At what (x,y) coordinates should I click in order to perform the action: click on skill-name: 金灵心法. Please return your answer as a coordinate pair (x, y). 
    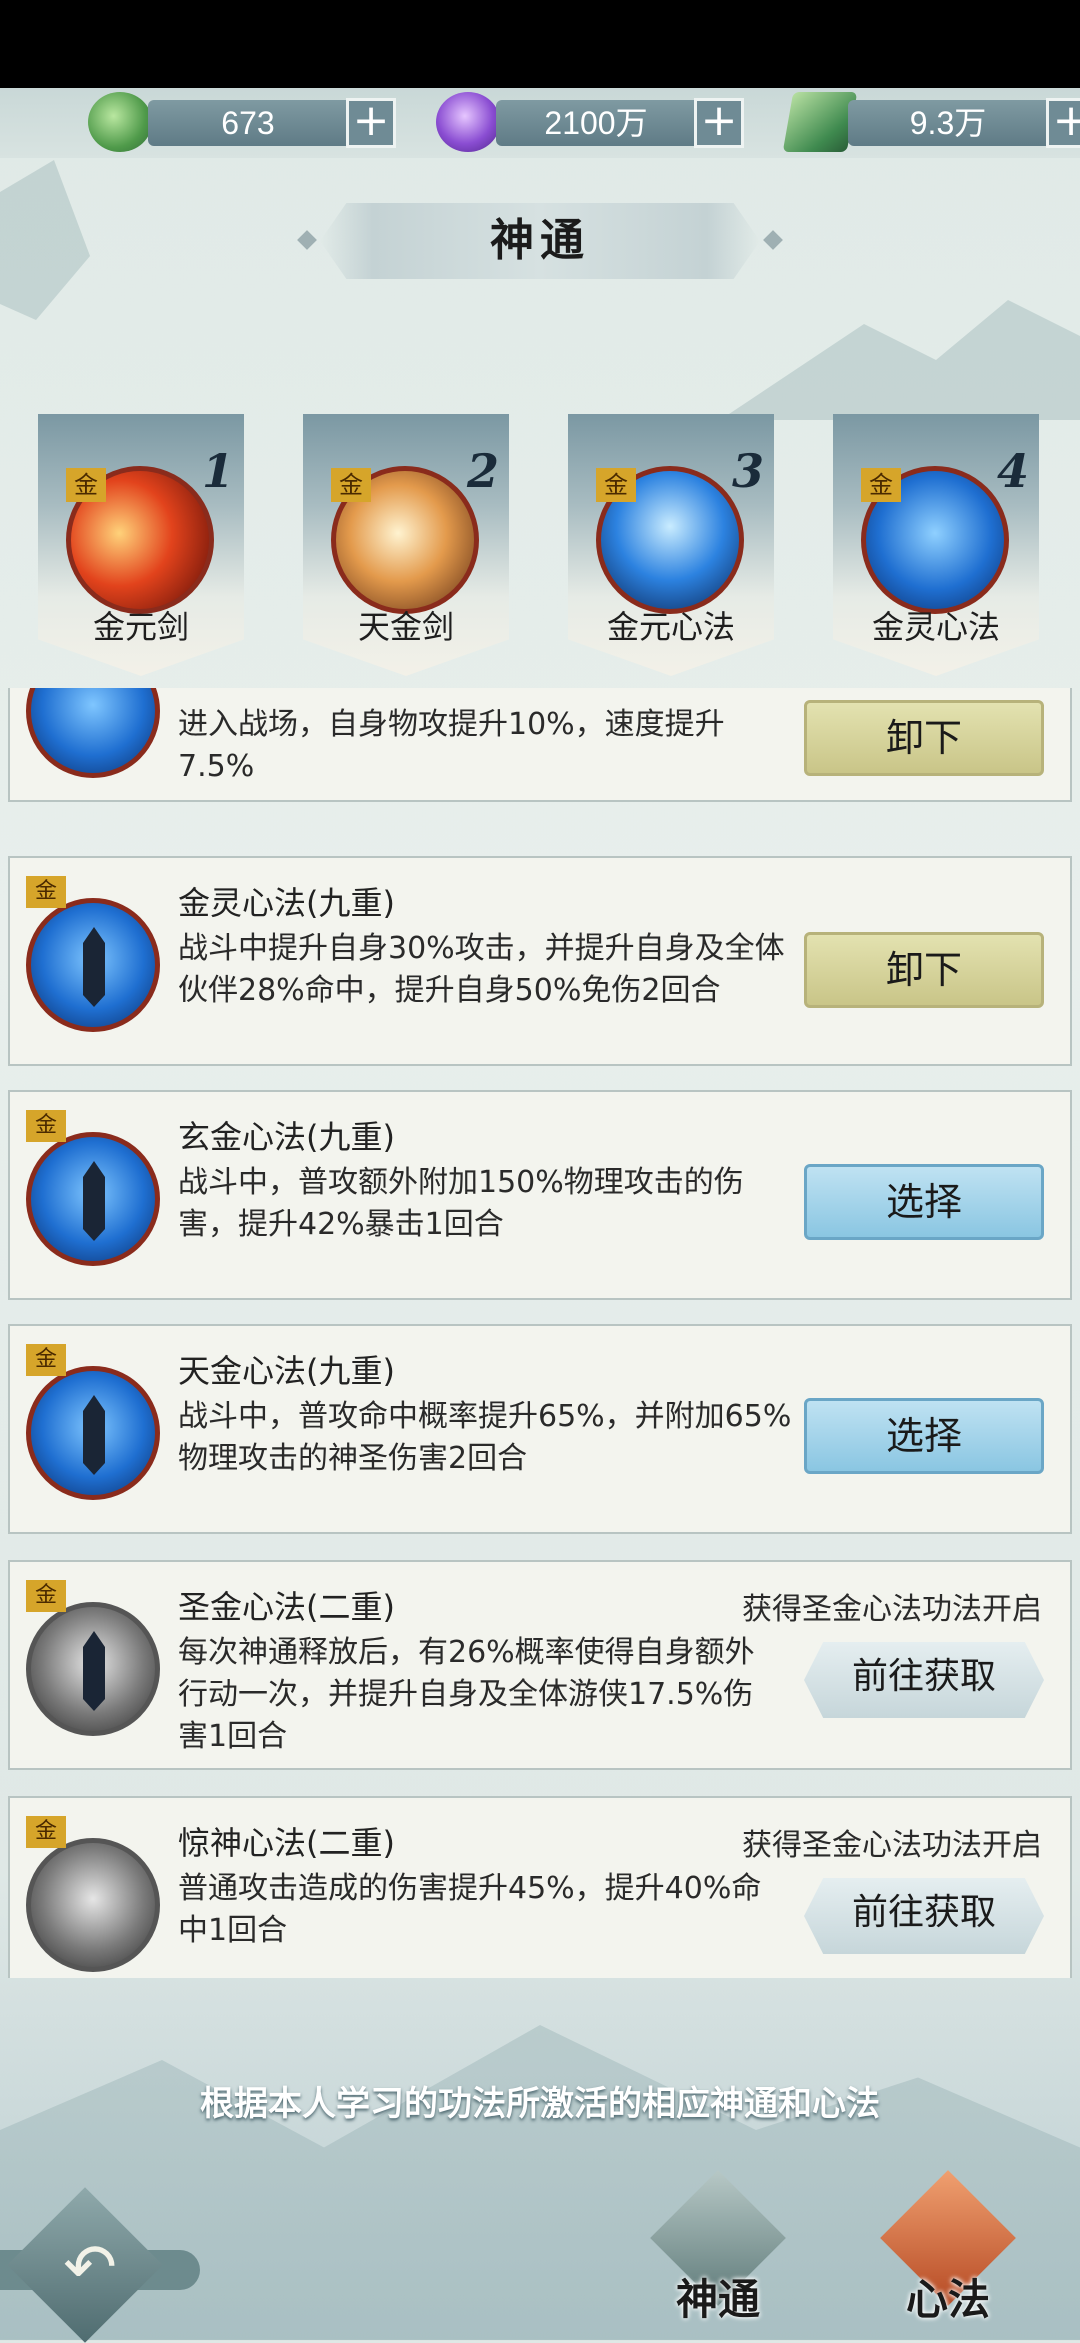
    Looking at the image, I should click on (935, 627).